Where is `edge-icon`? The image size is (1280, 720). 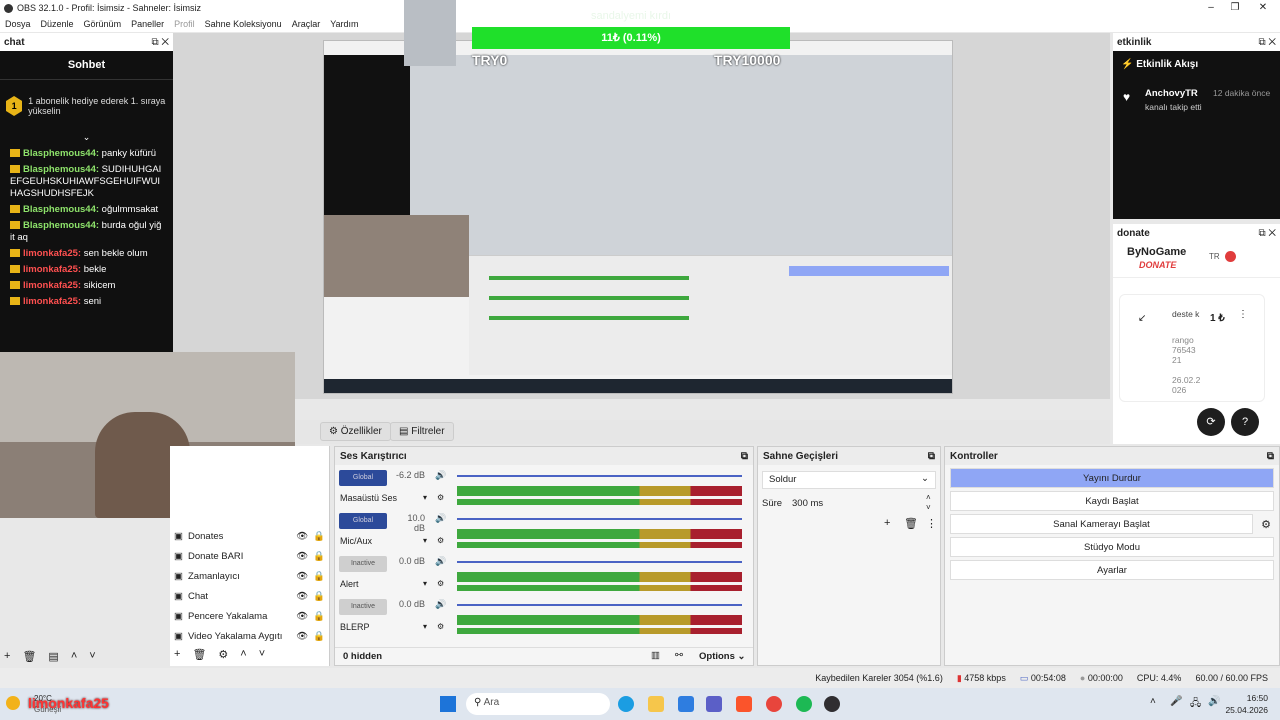 edge-icon is located at coordinates (626, 704).